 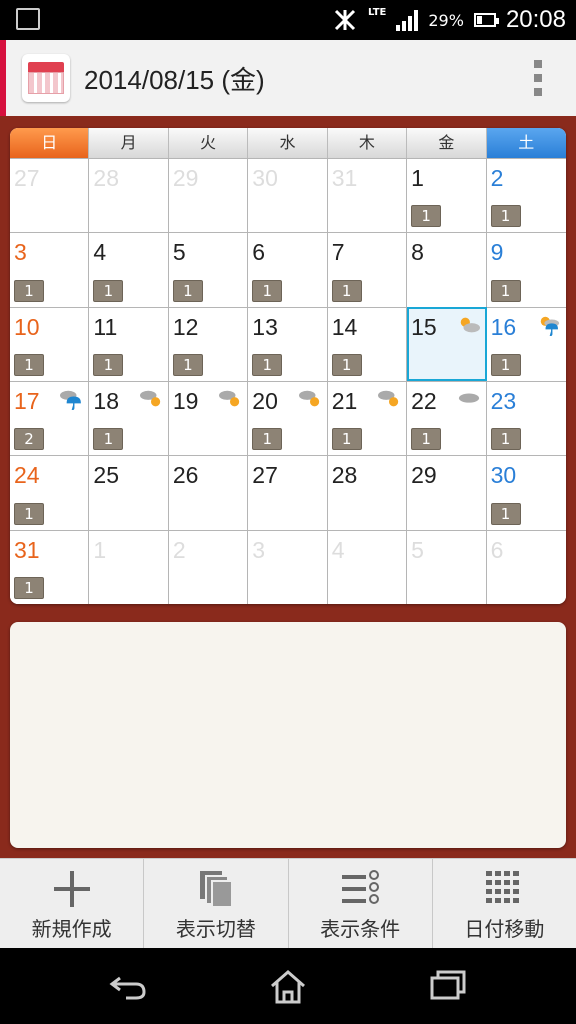 I want to click on signal-icon, so click(x=407, y=20).